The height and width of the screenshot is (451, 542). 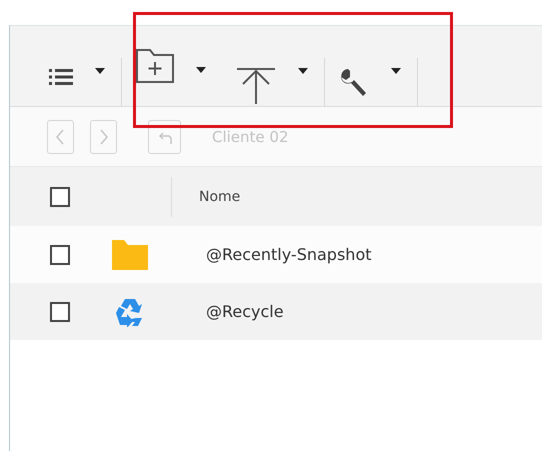 I want to click on upload-button, so click(x=256, y=86).